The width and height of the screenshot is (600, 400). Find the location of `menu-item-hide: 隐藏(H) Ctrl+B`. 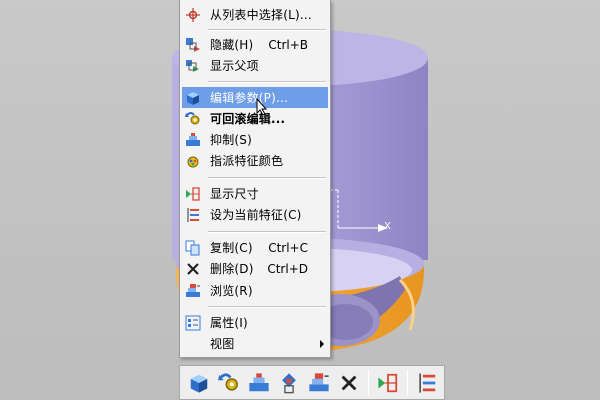

menu-item-hide: 隐藏(H) Ctrl+B is located at coordinates (255, 44).